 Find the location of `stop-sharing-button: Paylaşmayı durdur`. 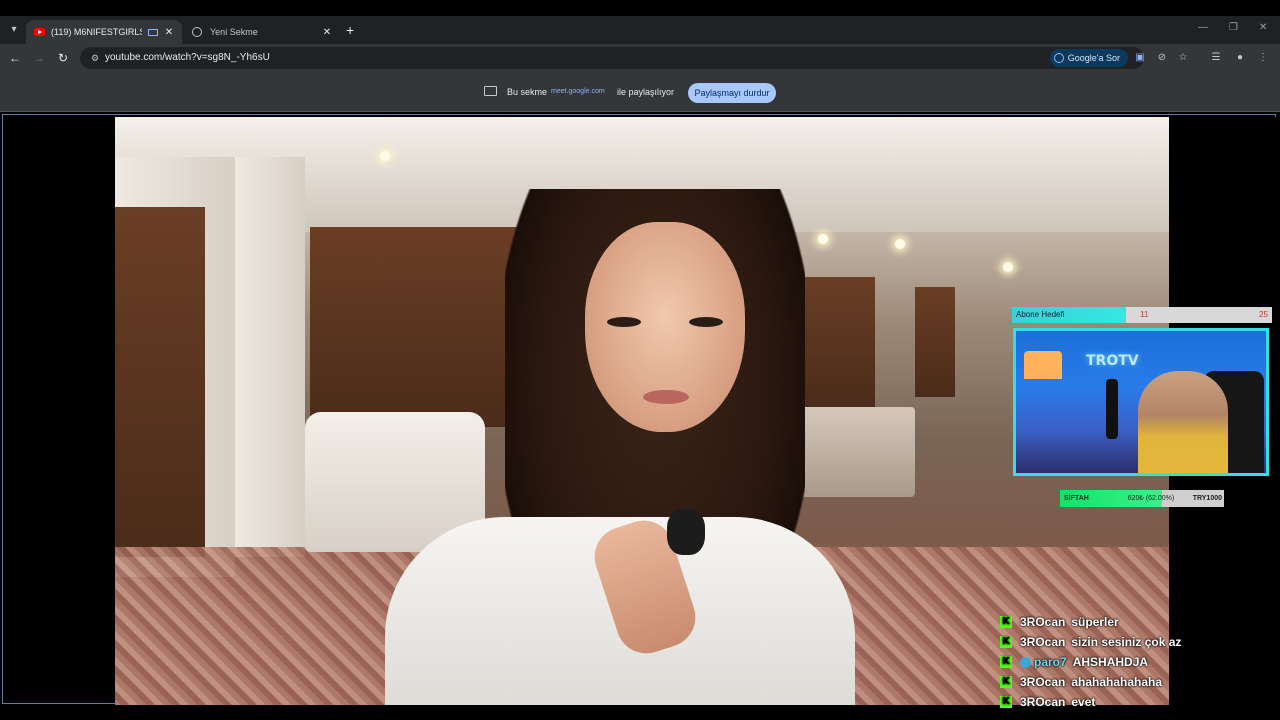

stop-sharing-button: Paylaşmayı durdur is located at coordinates (732, 93).